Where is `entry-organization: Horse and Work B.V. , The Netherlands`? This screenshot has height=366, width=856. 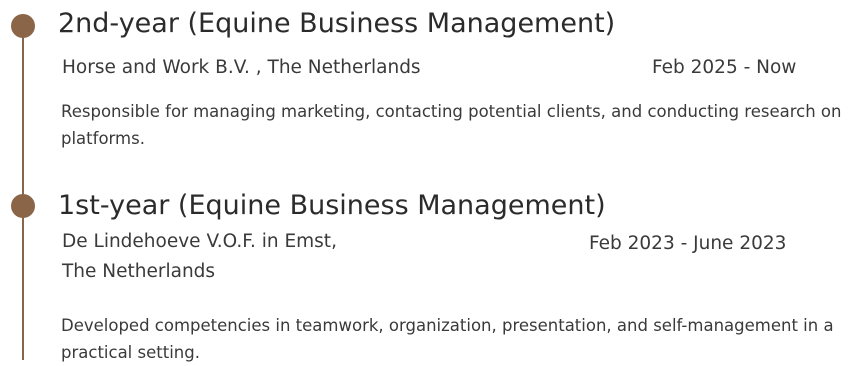 entry-organization: Horse and Work B.V. , The Netherlands is located at coordinates (241, 68).